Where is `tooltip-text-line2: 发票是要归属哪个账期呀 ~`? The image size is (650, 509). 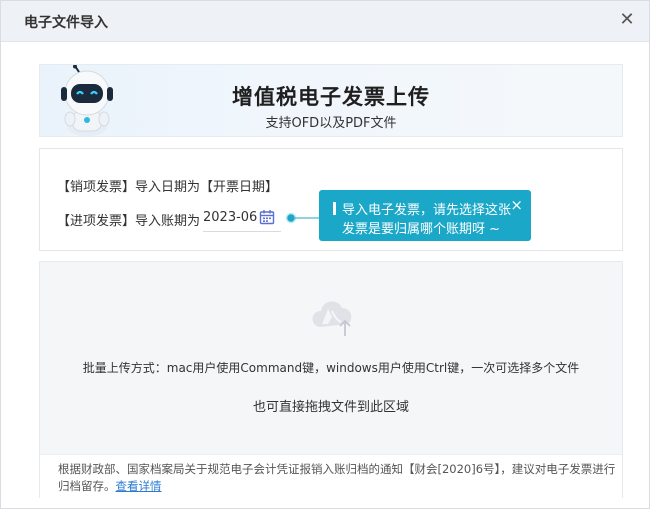 tooltip-text-line2: 发票是要归属哪个账期呀 ~ is located at coordinates (421, 229).